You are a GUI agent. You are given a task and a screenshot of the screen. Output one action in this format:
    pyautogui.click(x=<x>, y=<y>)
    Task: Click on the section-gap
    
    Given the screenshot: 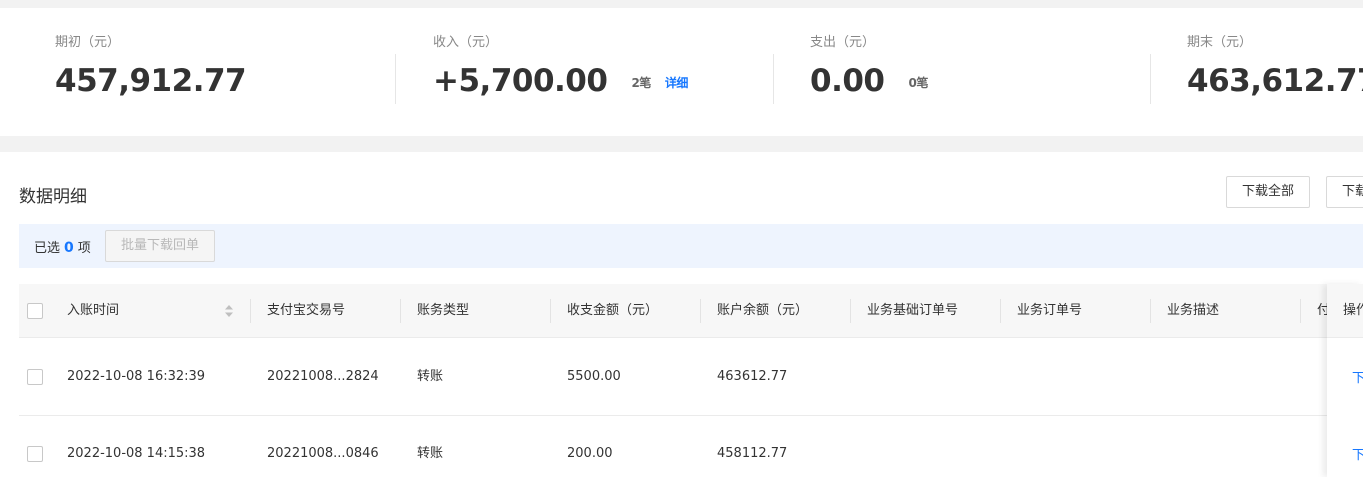 What is the action you would take?
    pyautogui.click(x=681, y=144)
    